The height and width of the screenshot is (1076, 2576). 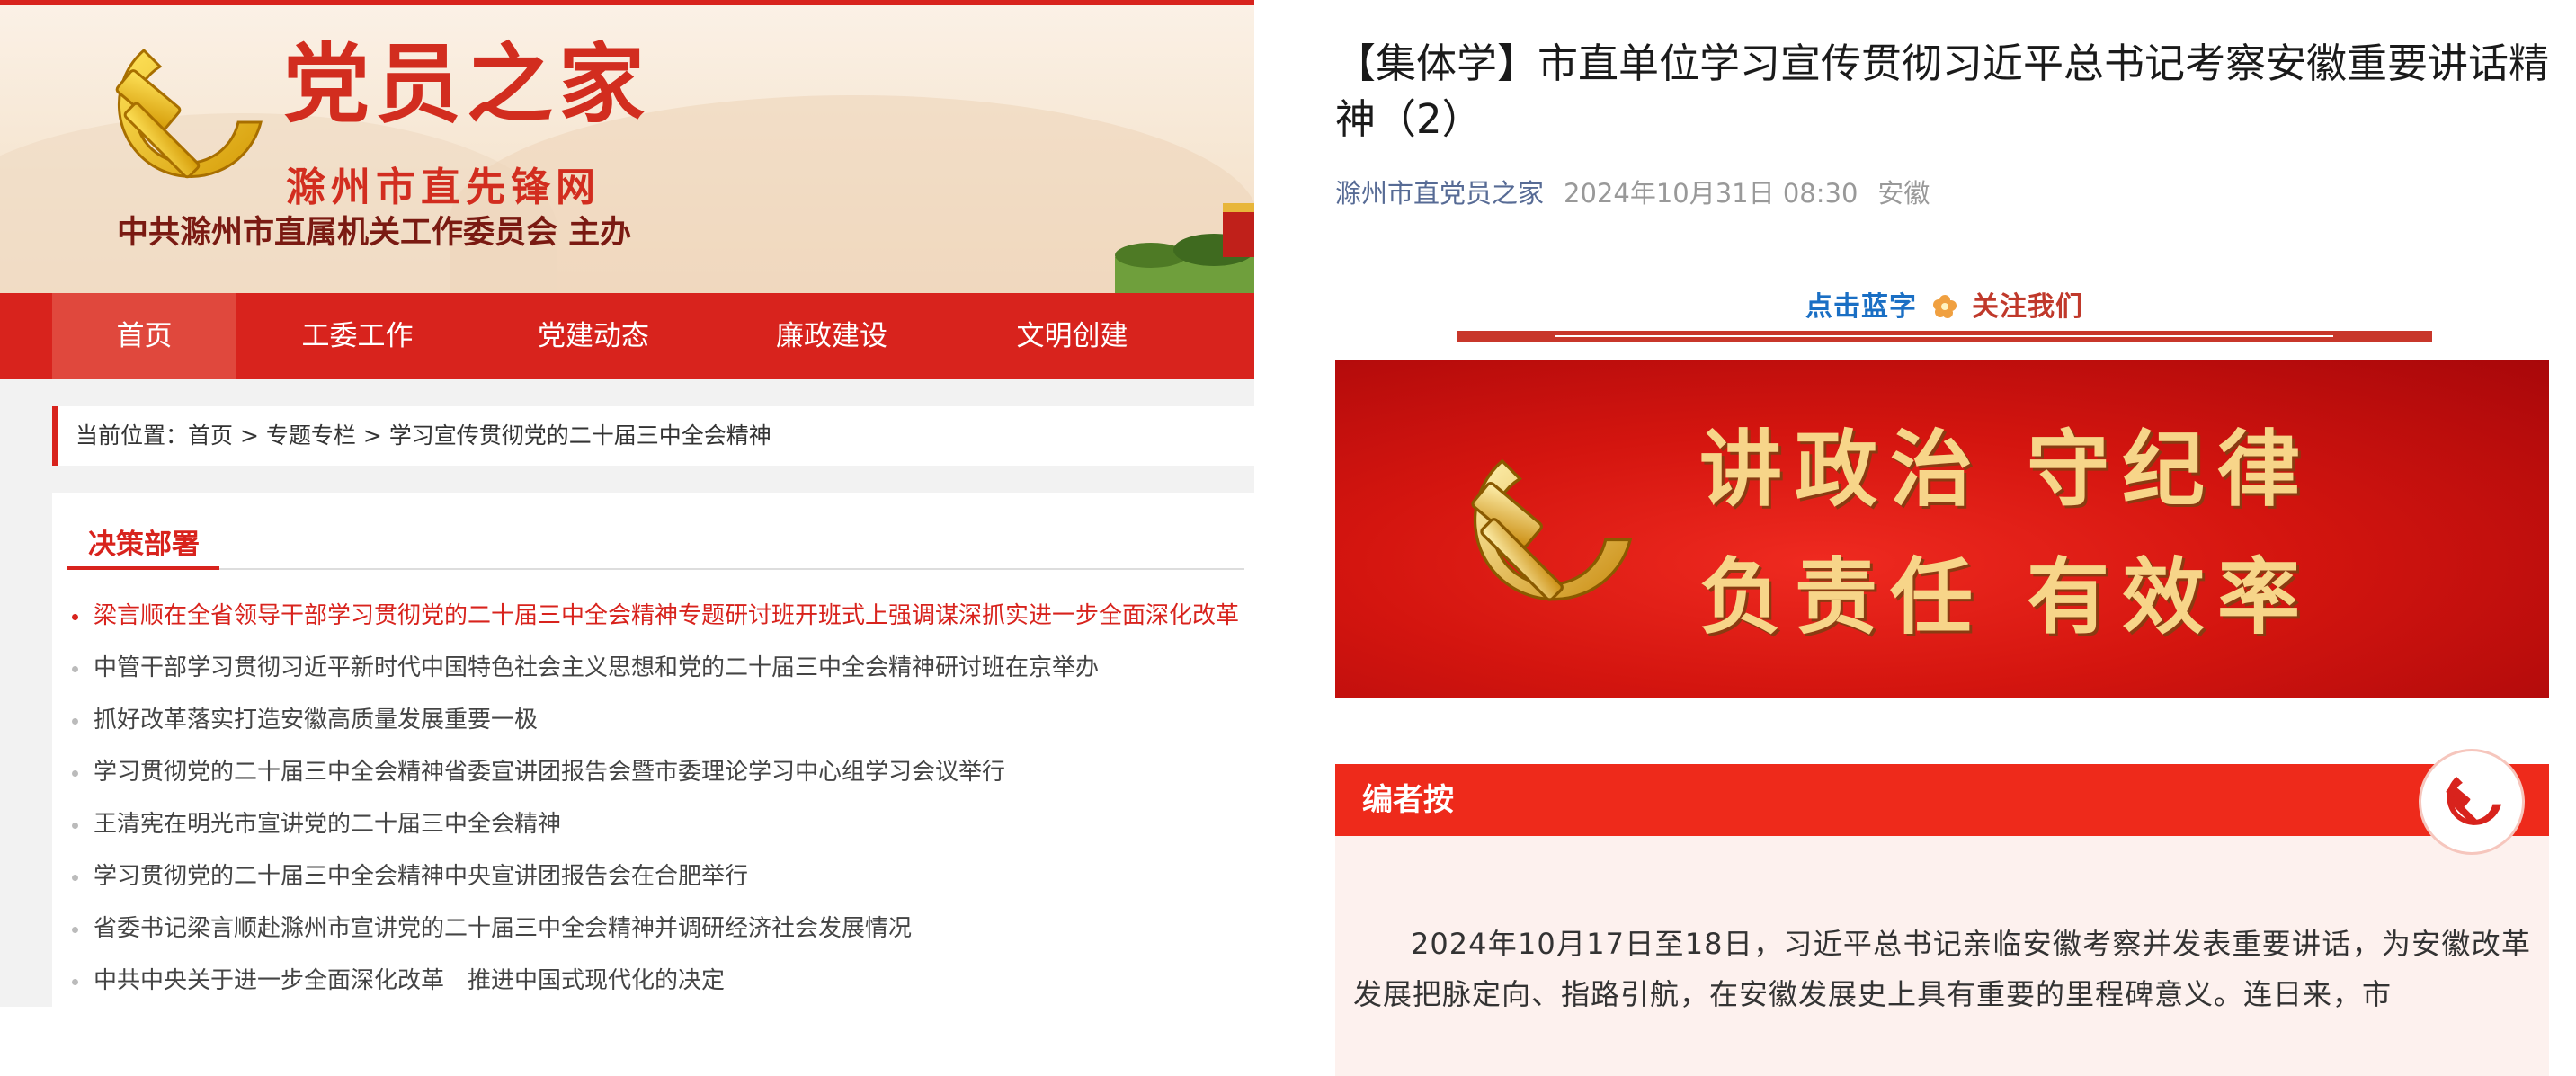 I want to click on editor-note-label: 编者按, so click(x=1408, y=800).